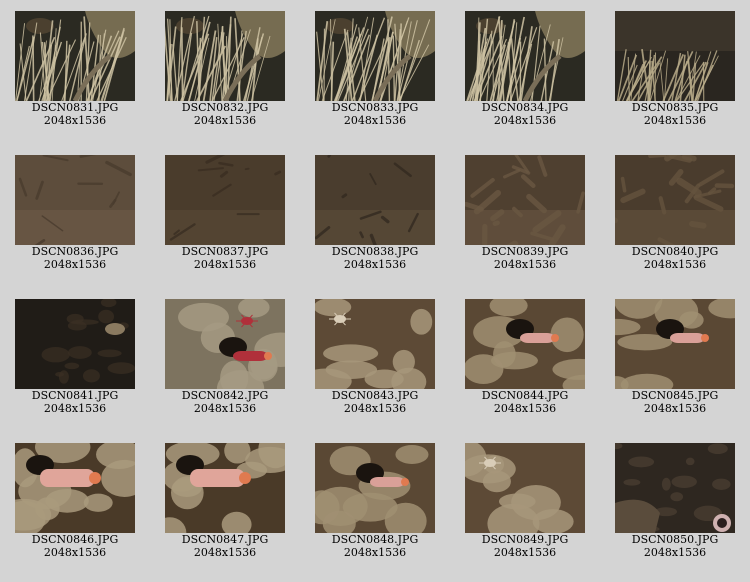 The image size is (750, 582). I want to click on thumbnail-filename: DSCN0846.JPG, so click(75, 539).